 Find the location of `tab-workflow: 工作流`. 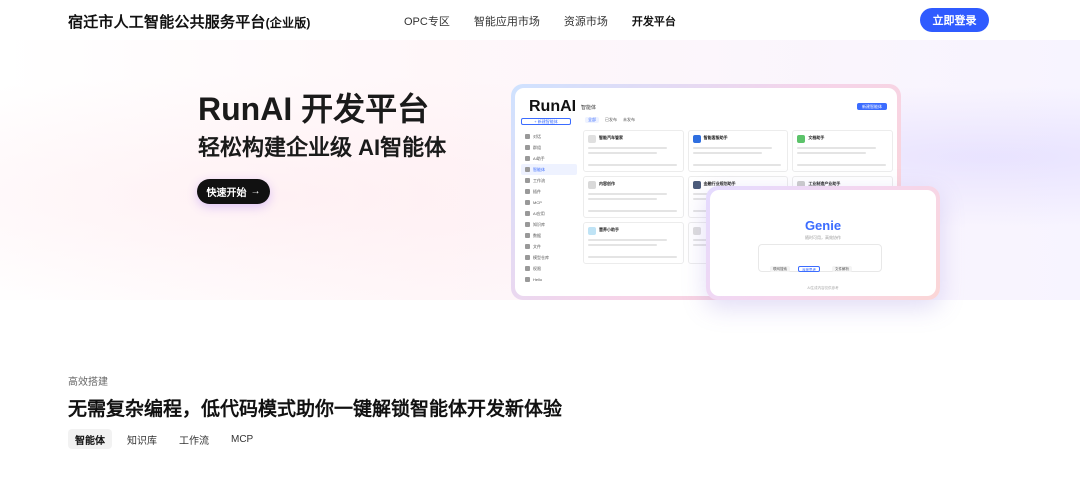

tab-workflow: 工作流 is located at coordinates (194, 439).